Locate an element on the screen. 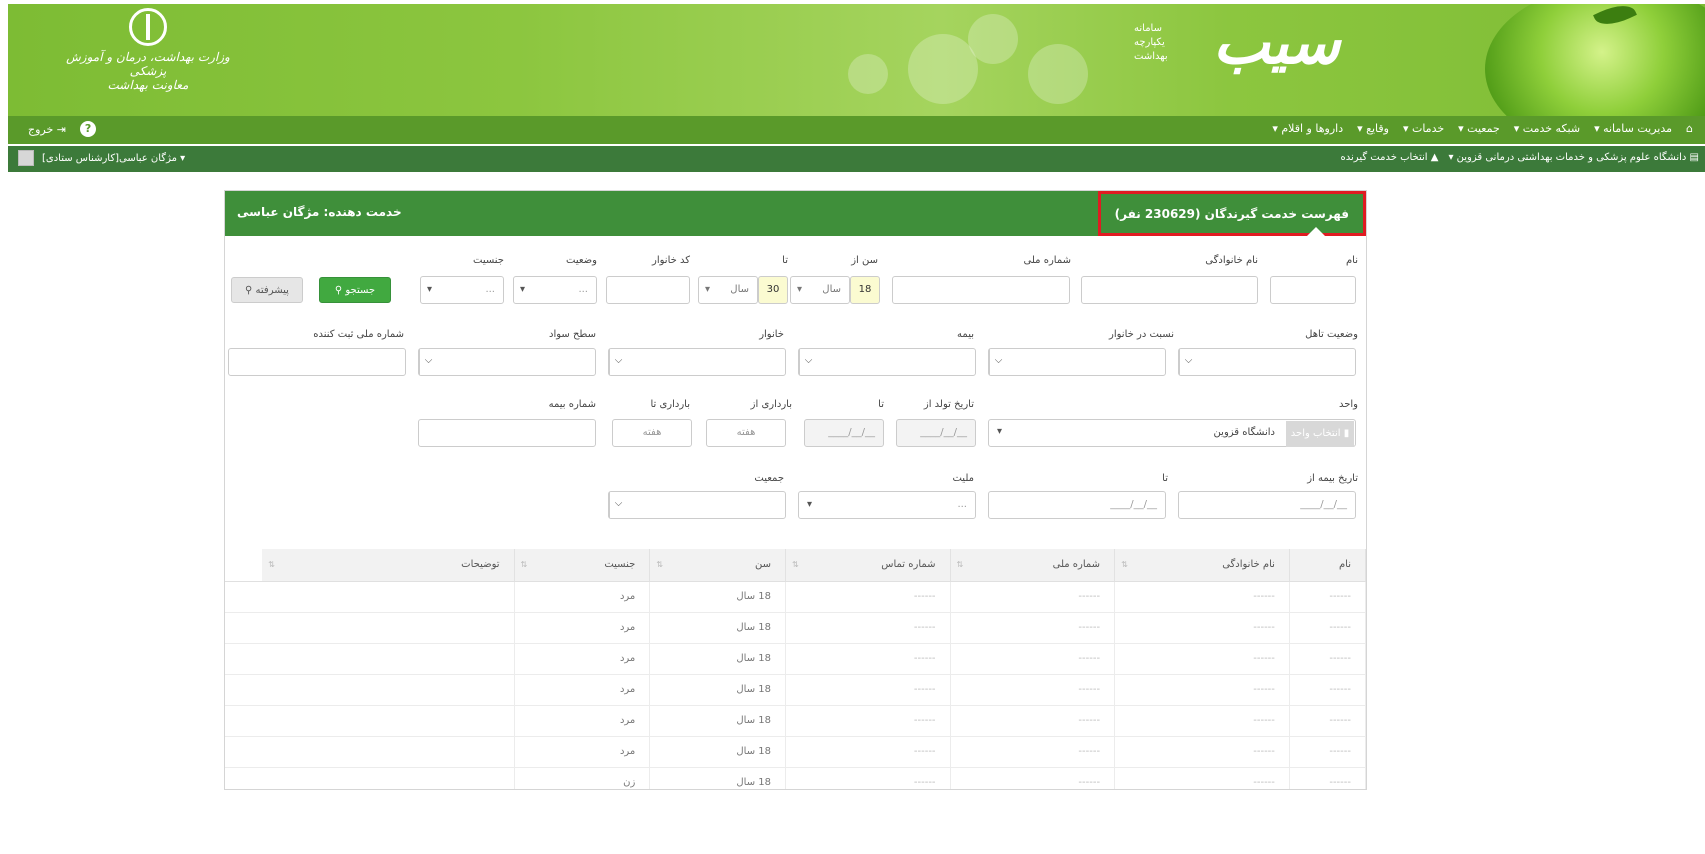  exit-label: خروج is located at coordinates (41, 129).